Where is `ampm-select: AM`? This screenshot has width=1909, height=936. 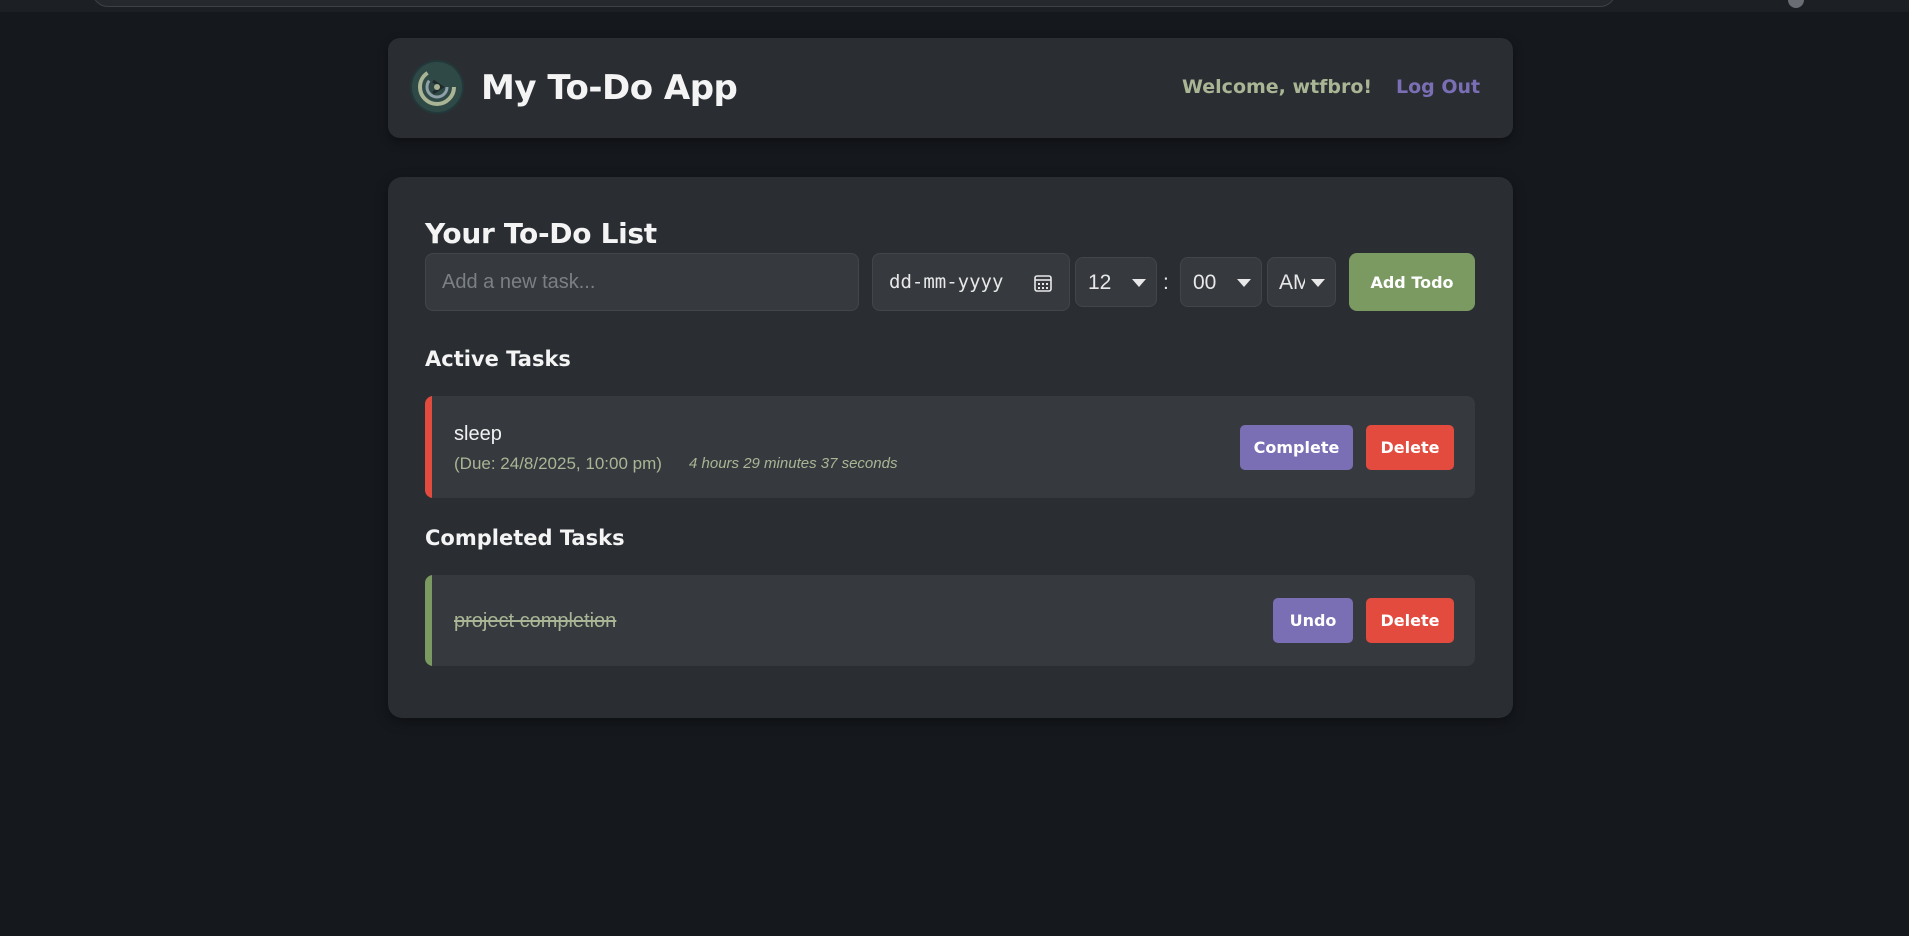 ampm-select: AM is located at coordinates (1301, 282).